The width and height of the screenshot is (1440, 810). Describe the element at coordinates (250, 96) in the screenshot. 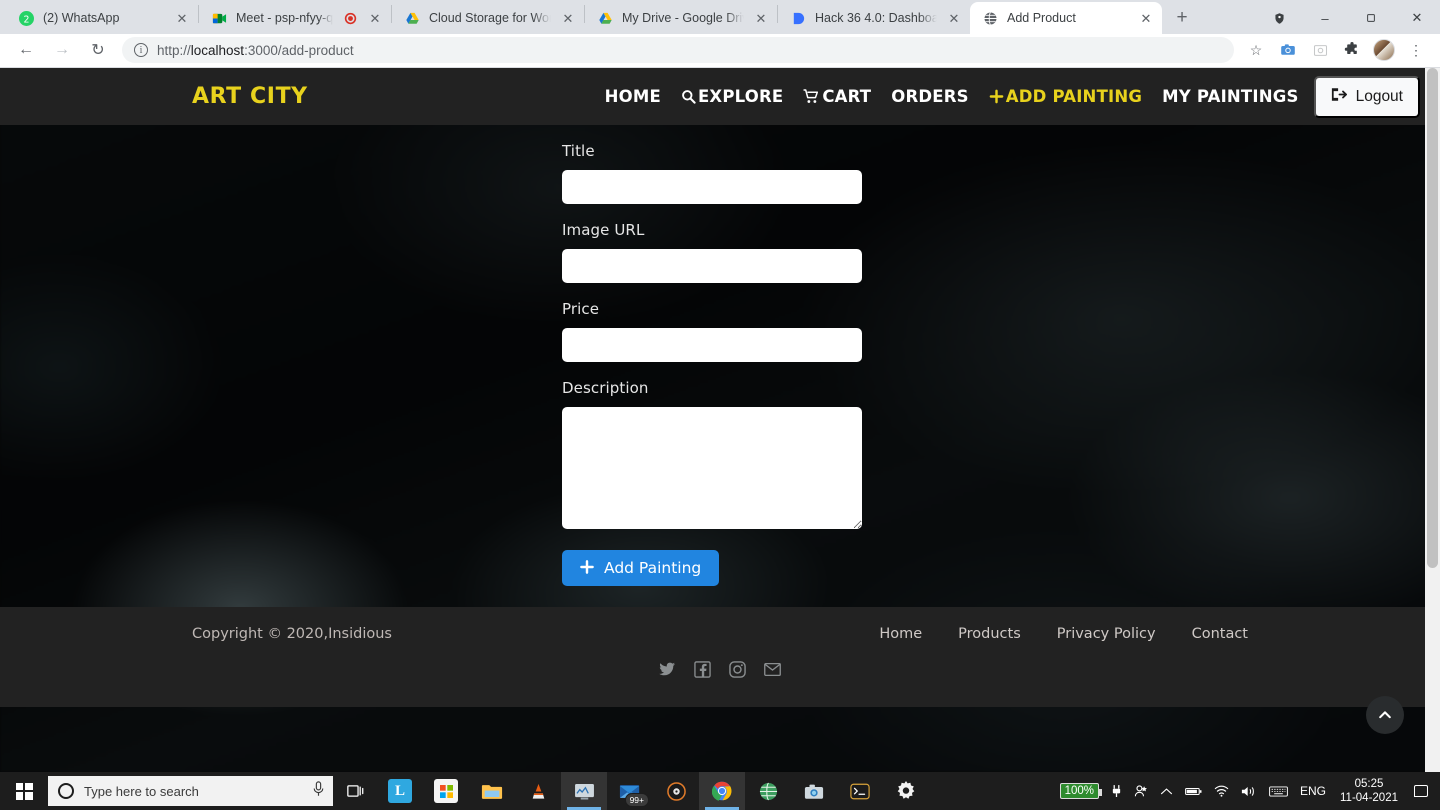

I see `site-logo: ART CITY` at that location.